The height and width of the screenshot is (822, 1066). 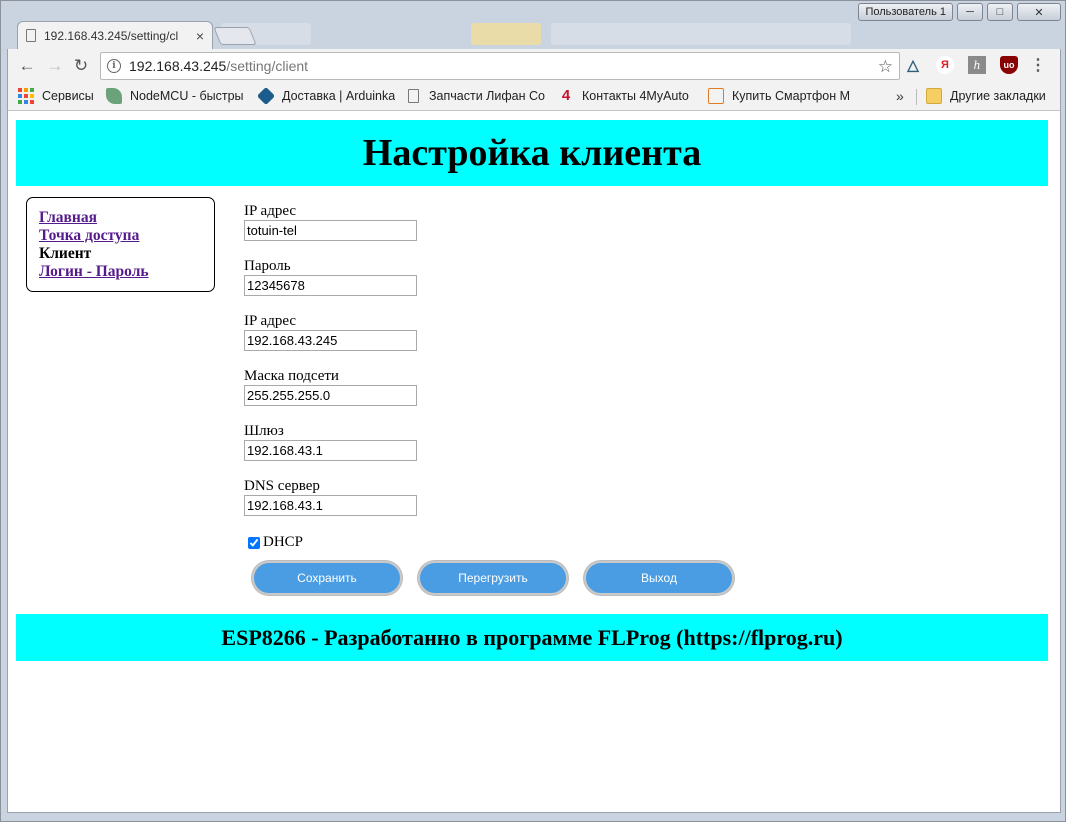 I want to click on password-input, so click(x=330, y=285).